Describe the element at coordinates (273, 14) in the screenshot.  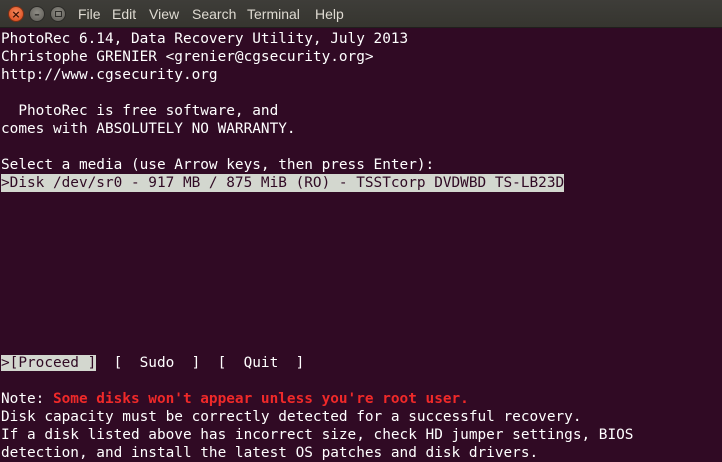
I see `menu-terminal: Terminal` at that location.